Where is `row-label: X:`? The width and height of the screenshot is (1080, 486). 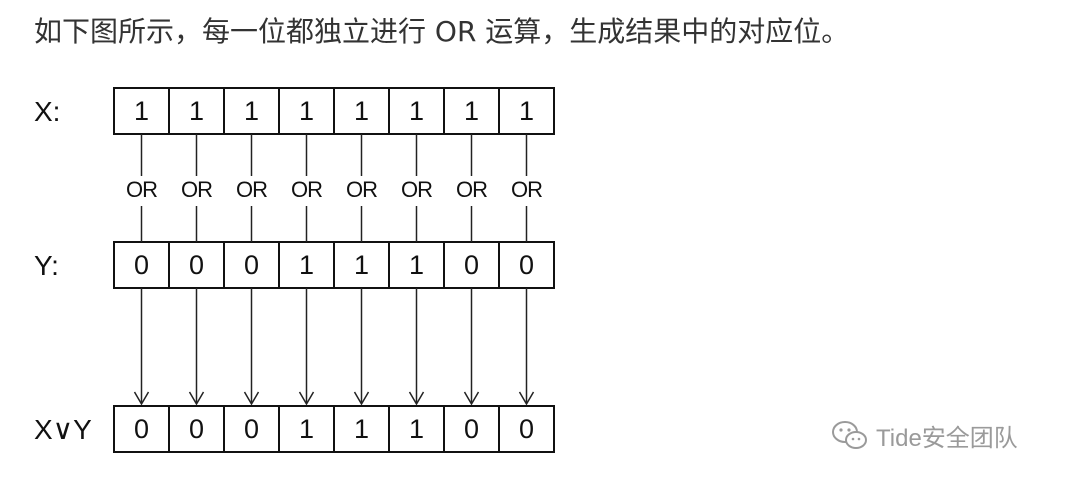 row-label: X: is located at coordinates (47, 111).